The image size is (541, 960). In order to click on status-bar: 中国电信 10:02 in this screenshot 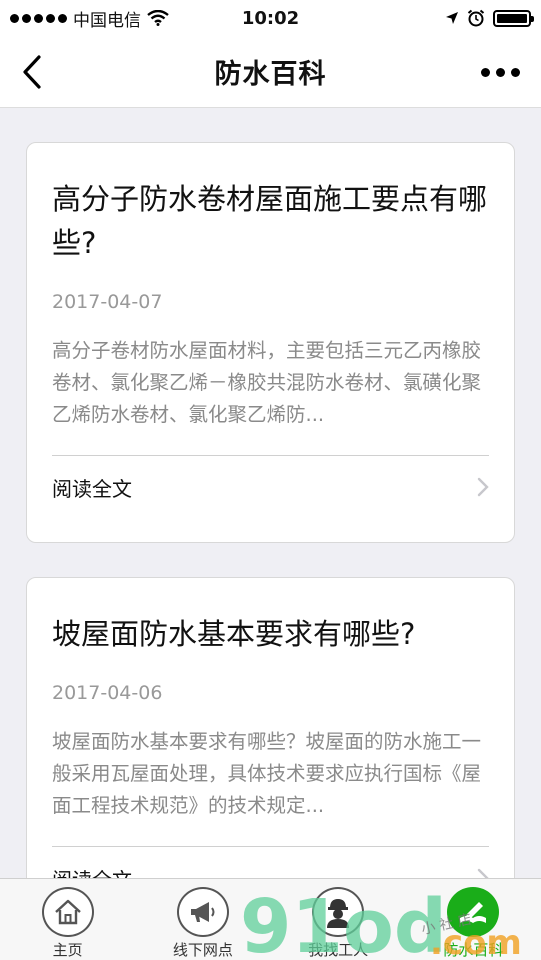, I will do `click(270, 18)`.